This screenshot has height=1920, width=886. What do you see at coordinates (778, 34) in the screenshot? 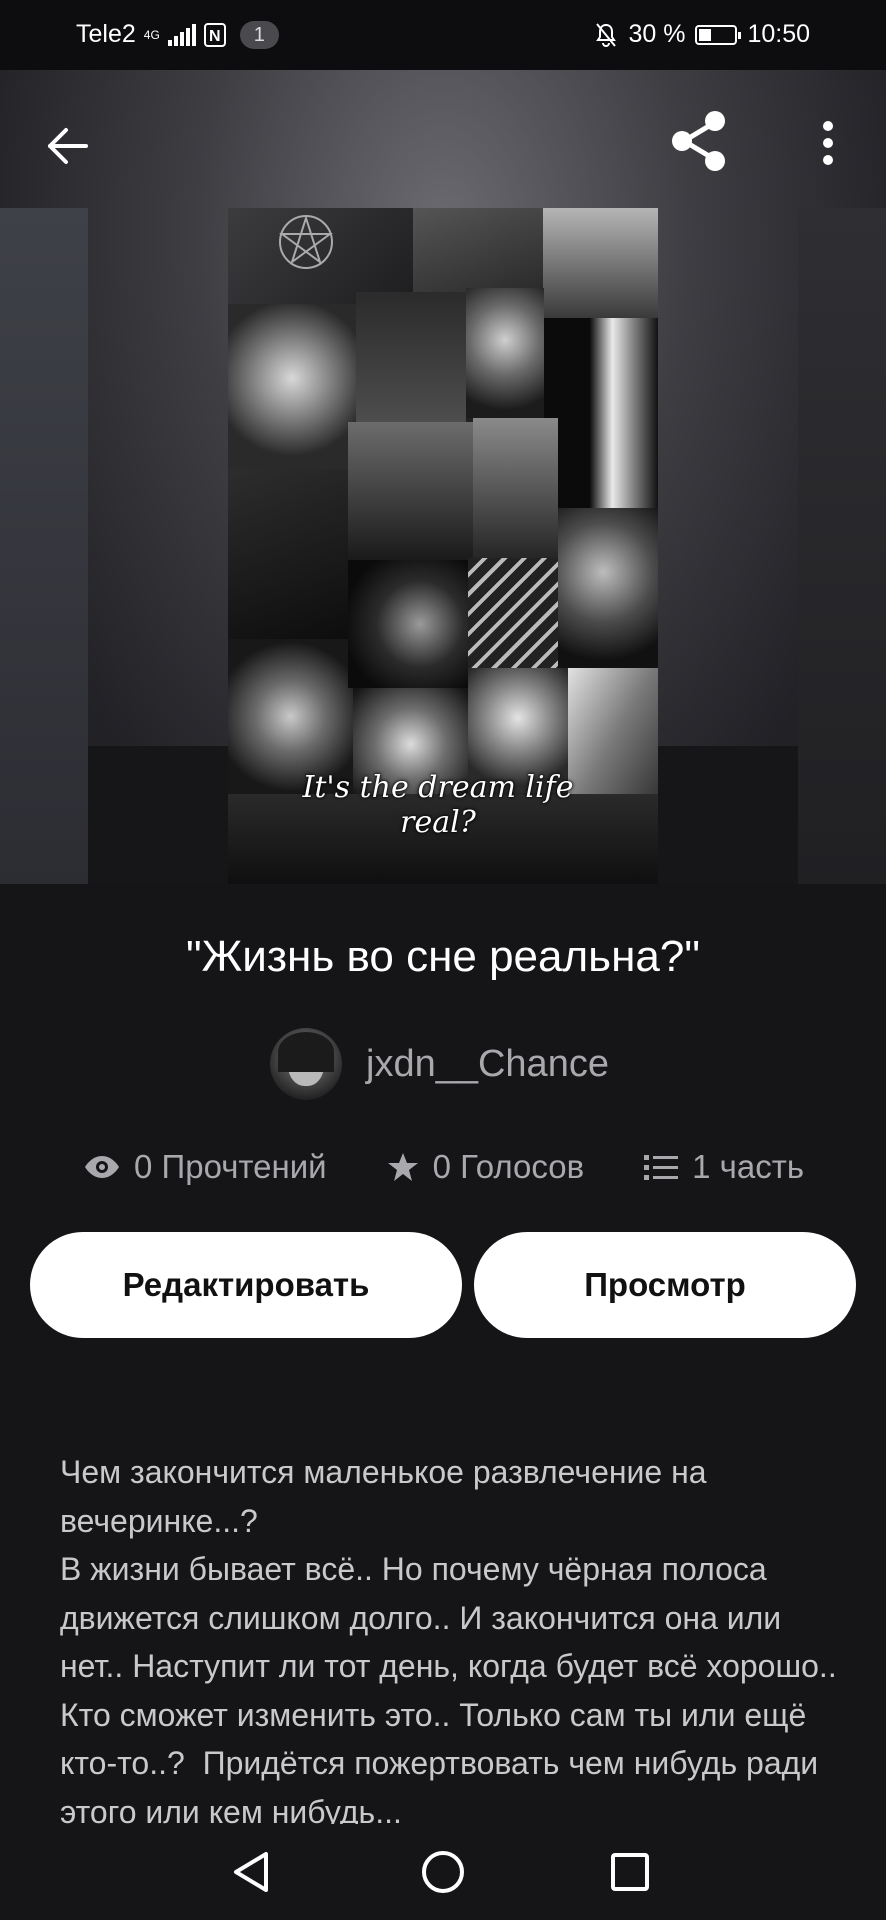
I see `clock: 10:50` at bounding box center [778, 34].